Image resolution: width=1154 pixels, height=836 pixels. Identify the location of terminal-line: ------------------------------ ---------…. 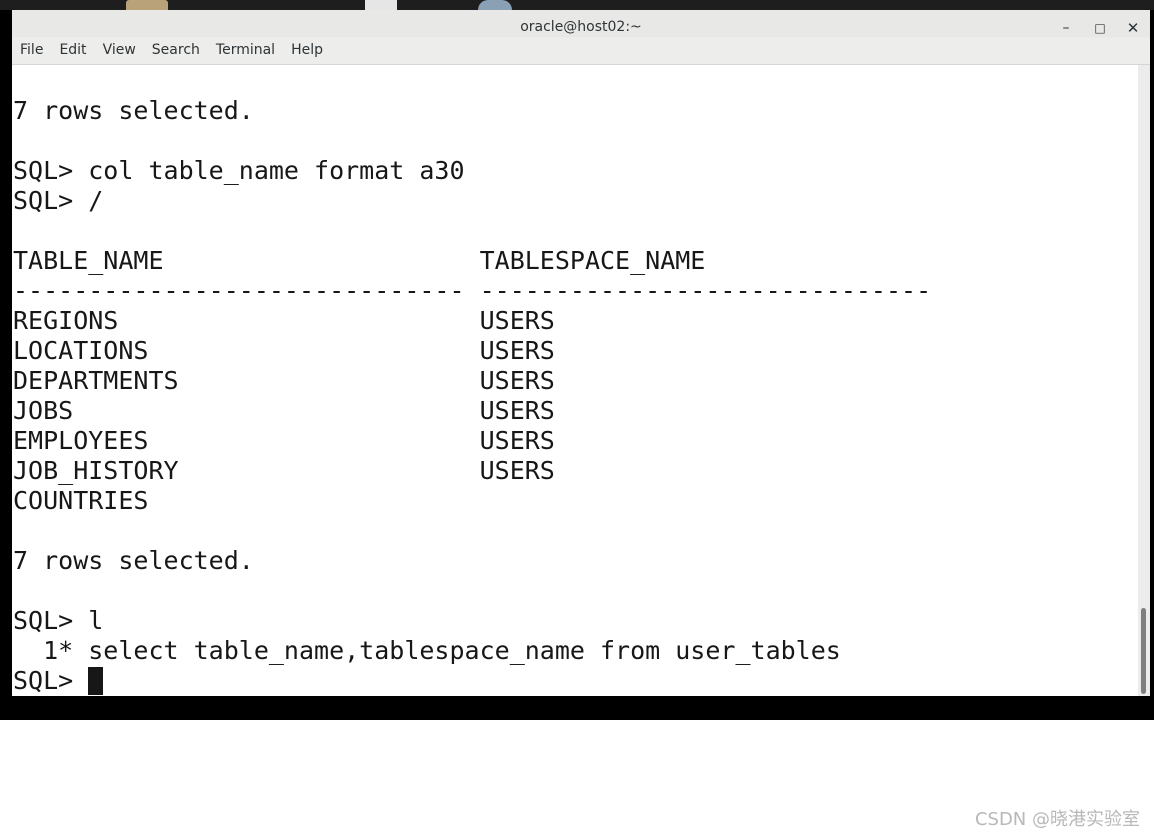
(472, 290).